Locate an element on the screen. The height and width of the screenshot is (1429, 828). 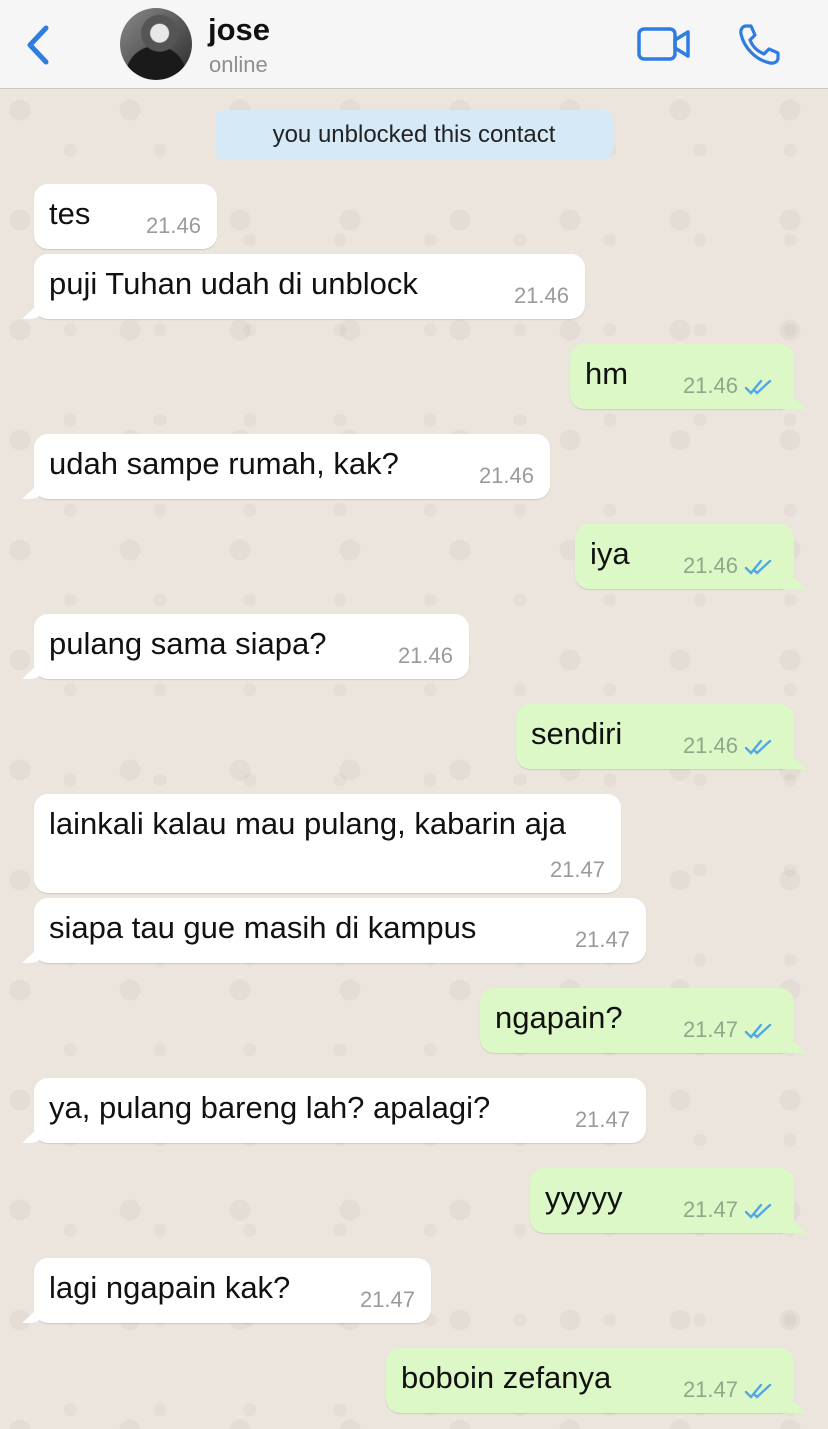
message-text: puji Tuhan udah di unblock is located at coordinates (233, 283).